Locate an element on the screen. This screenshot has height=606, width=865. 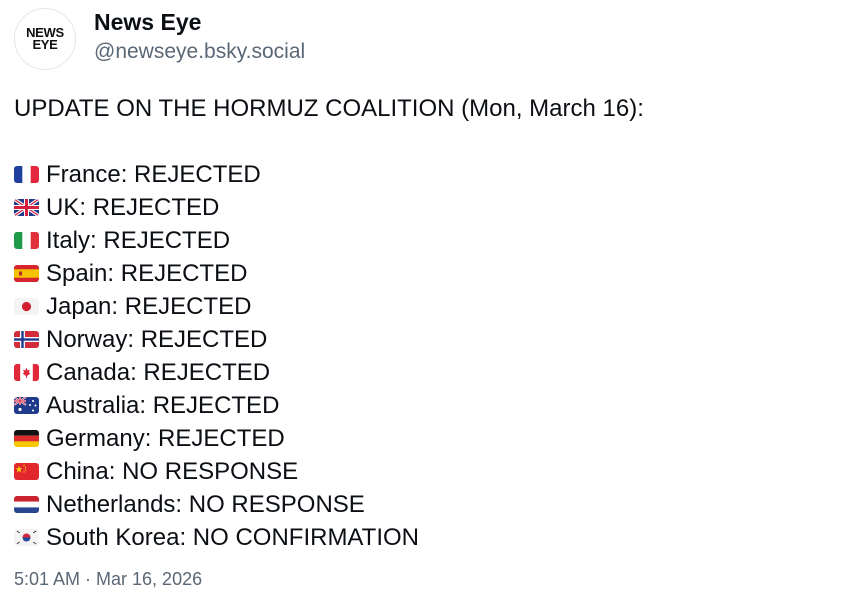
country-label: South Korea: NO CONFIRMATION is located at coordinates (232, 537).